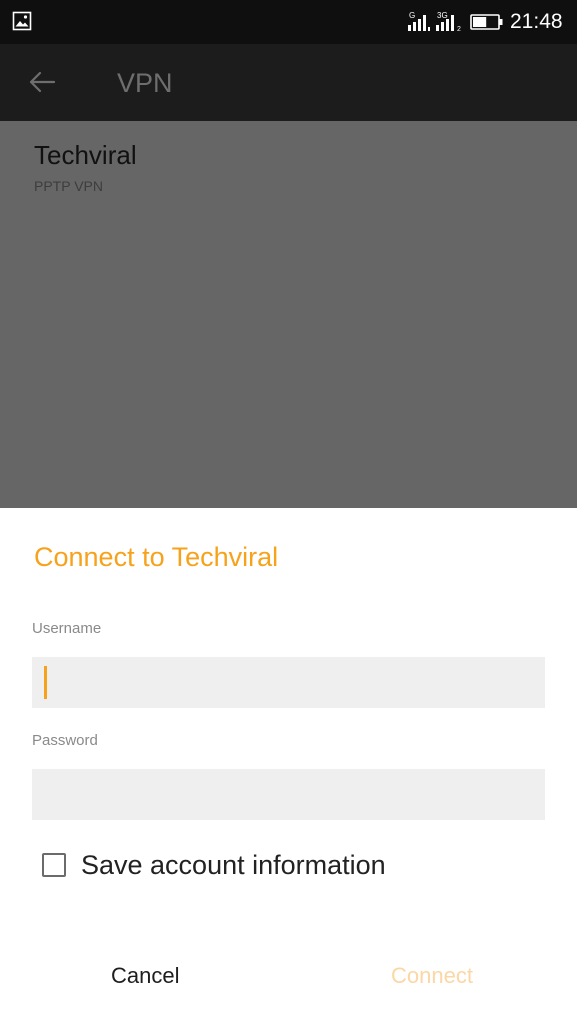 Image resolution: width=577 pixels, height=1024 pixels. Describe the element at coordinates (65, 740) in the screenshot. I see `password-label: Password` at that location.